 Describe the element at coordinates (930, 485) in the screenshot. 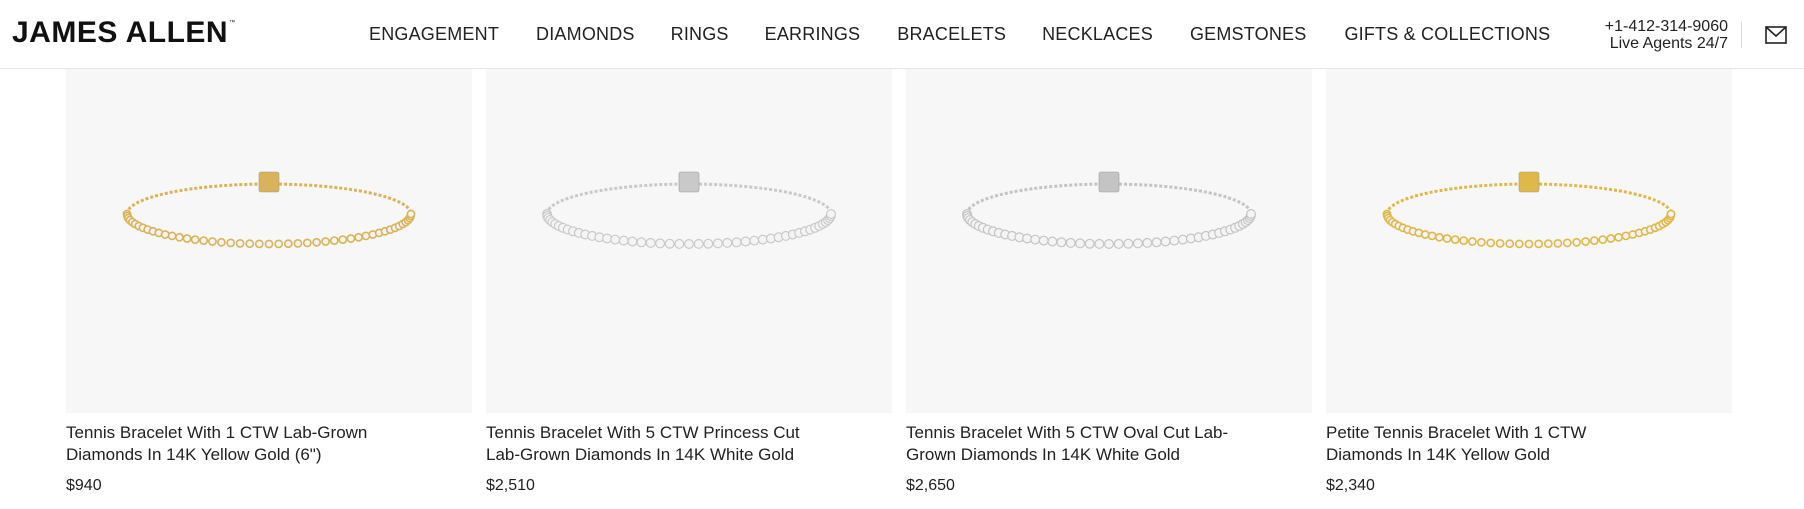

I see `product-price: $2,650` at that location.